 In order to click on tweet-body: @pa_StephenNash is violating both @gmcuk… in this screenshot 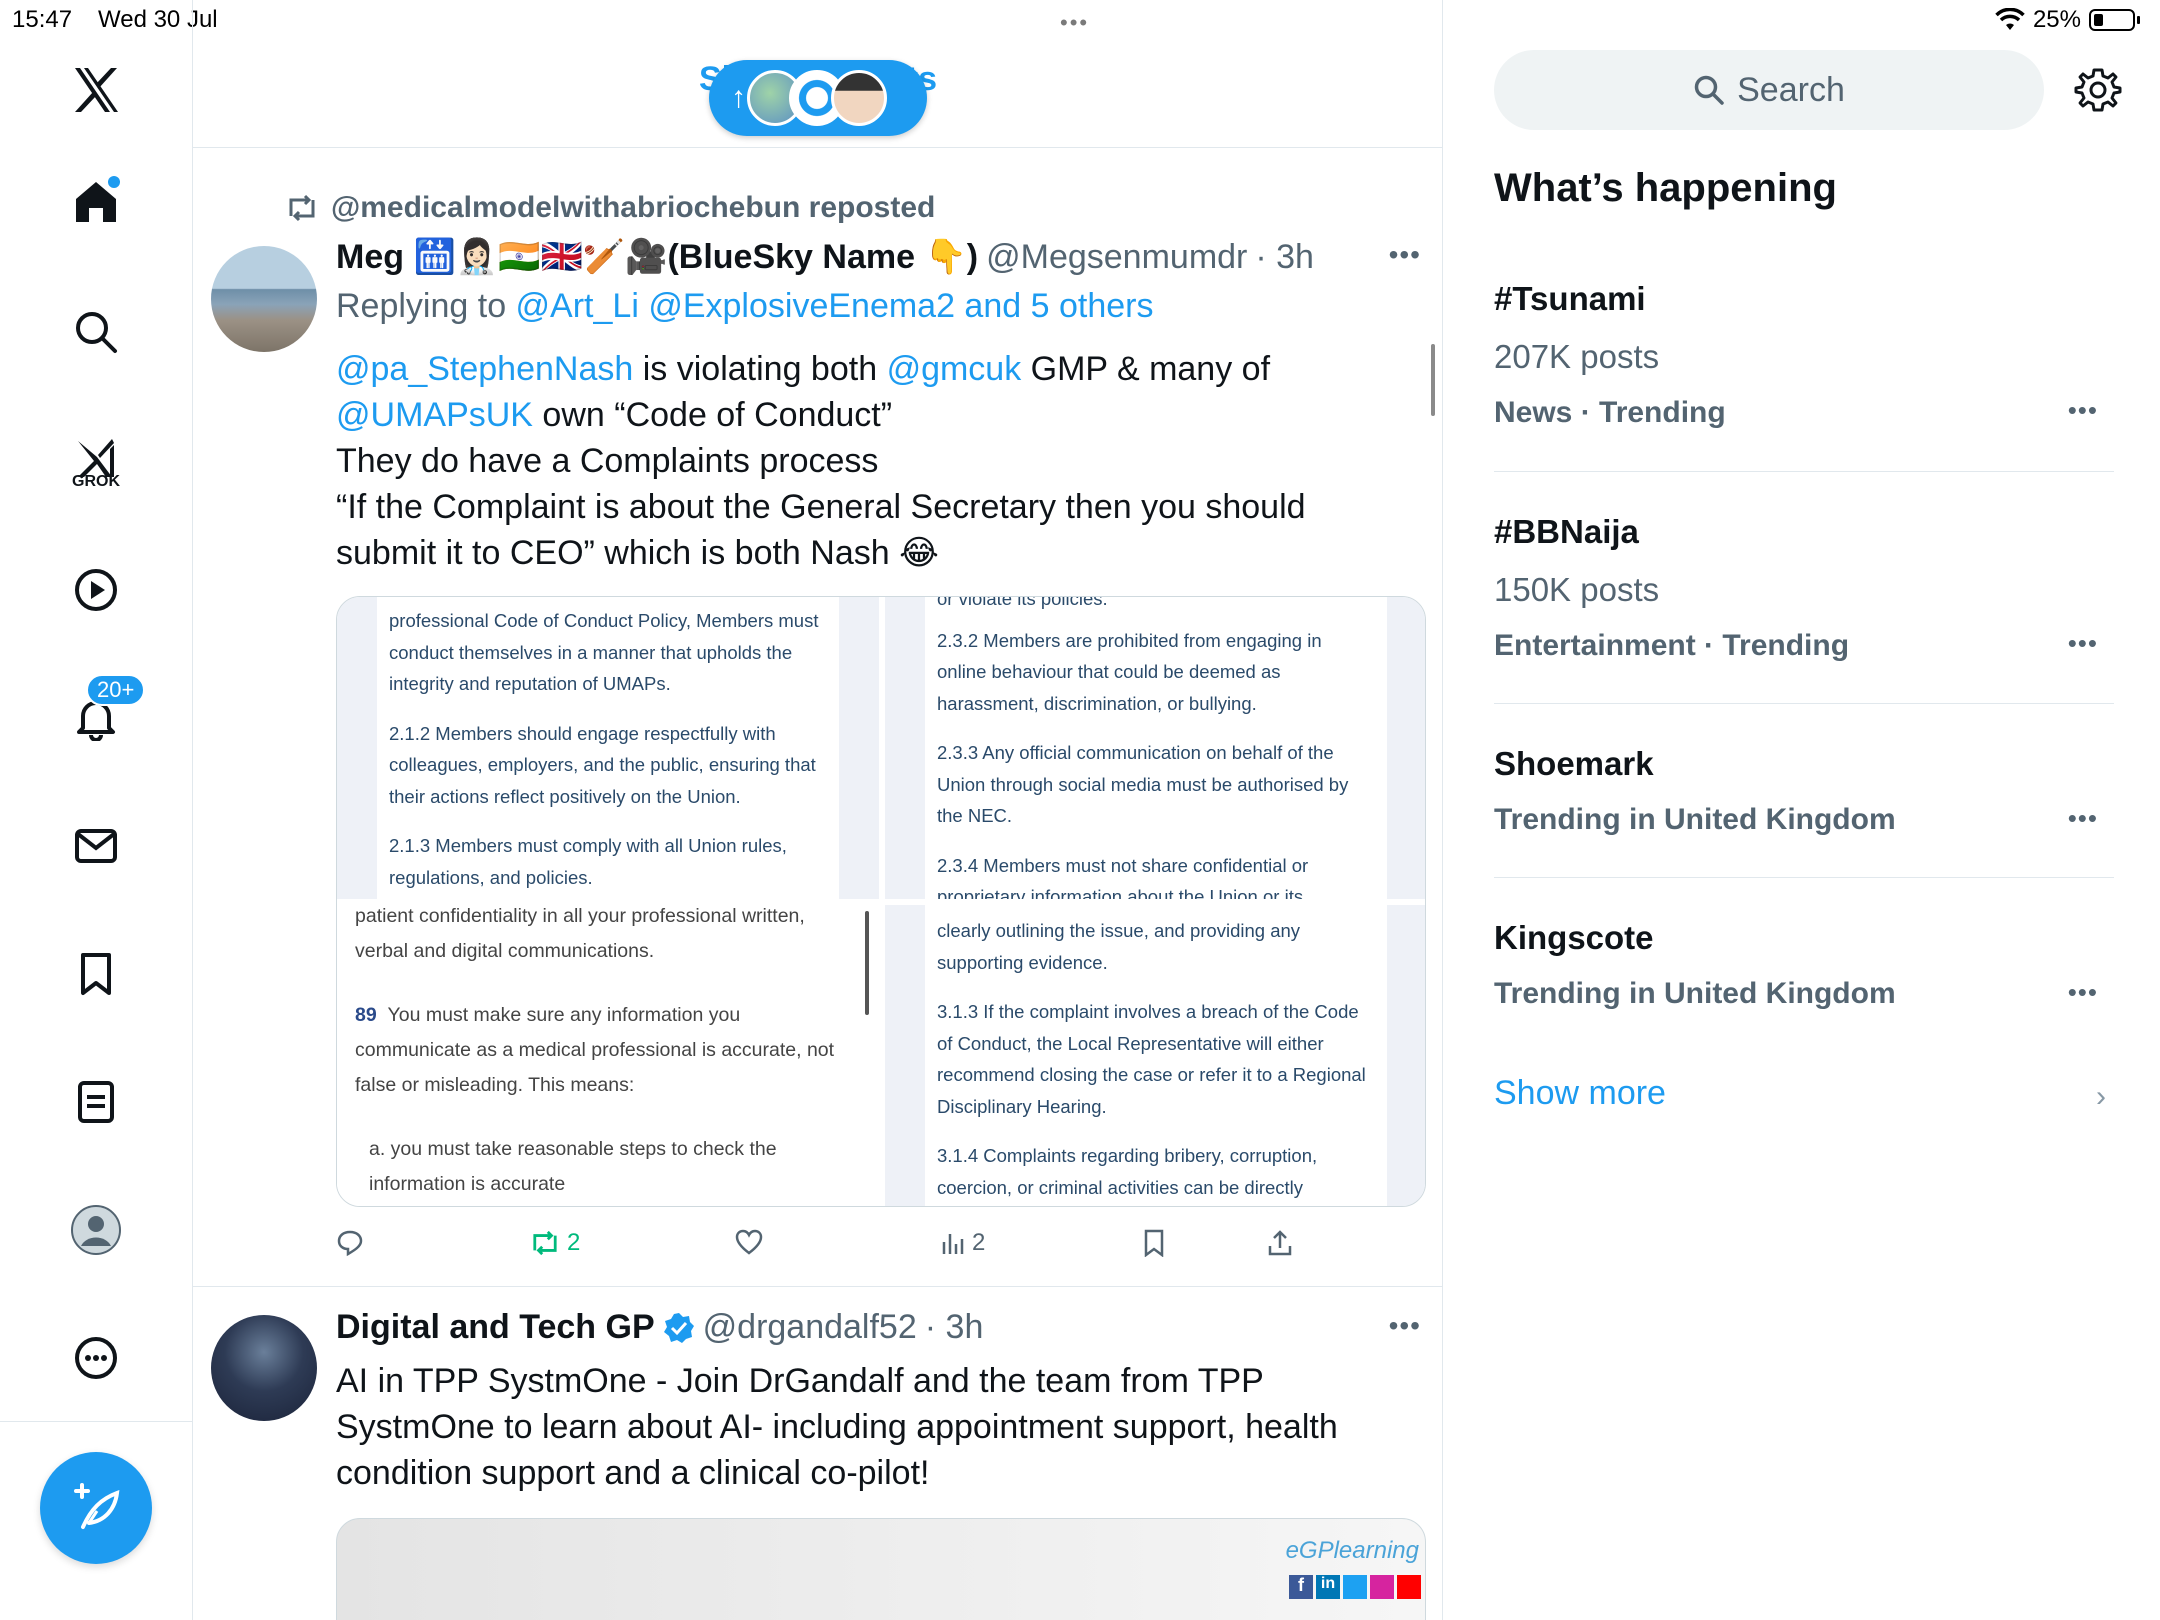, I will do `click(866, 461)`.